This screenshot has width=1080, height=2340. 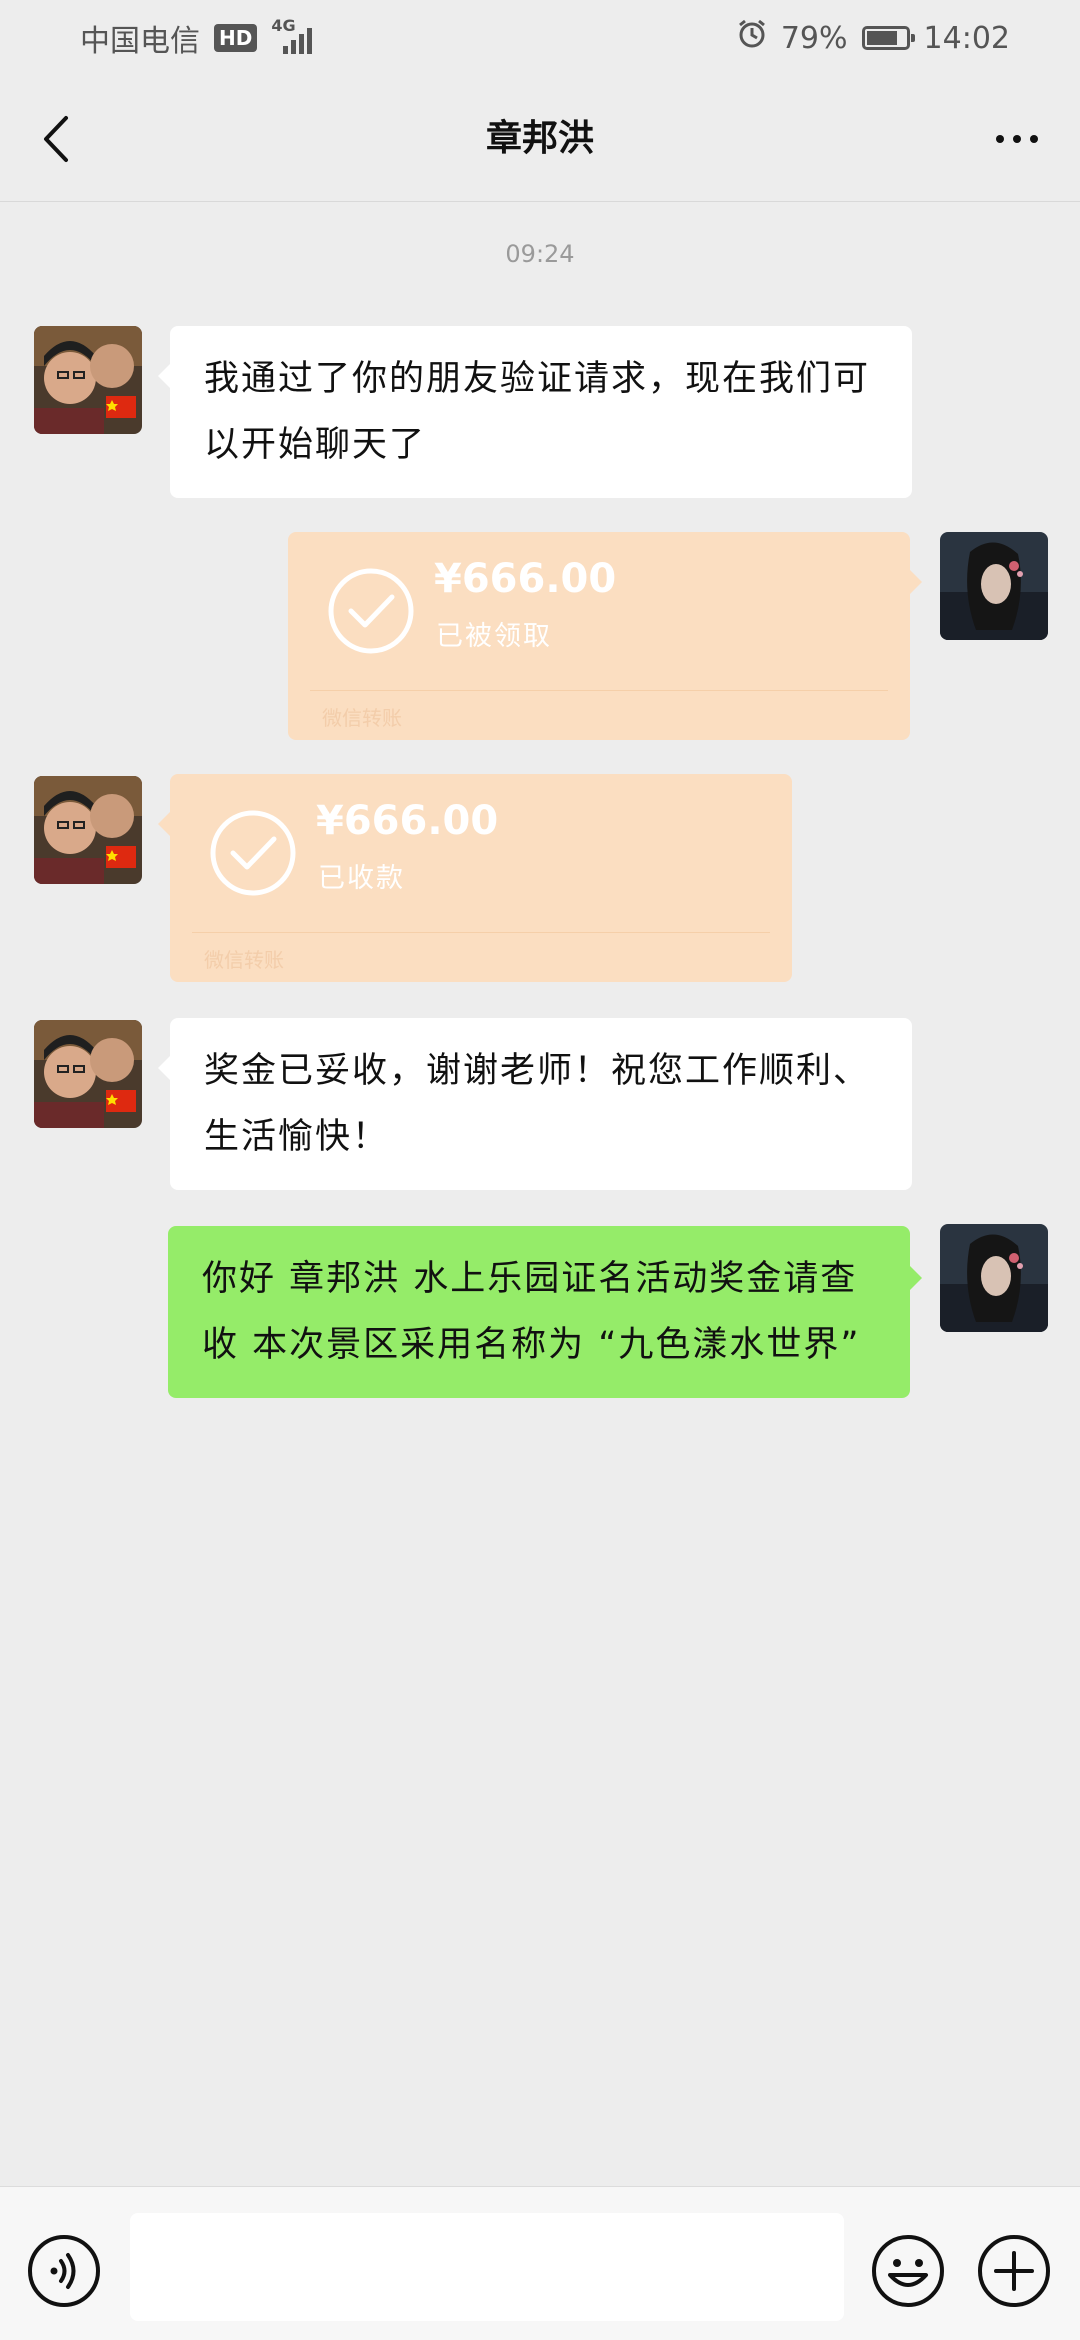 I want to click on transfer-status: 已被领取, so click(x=494, y=636).